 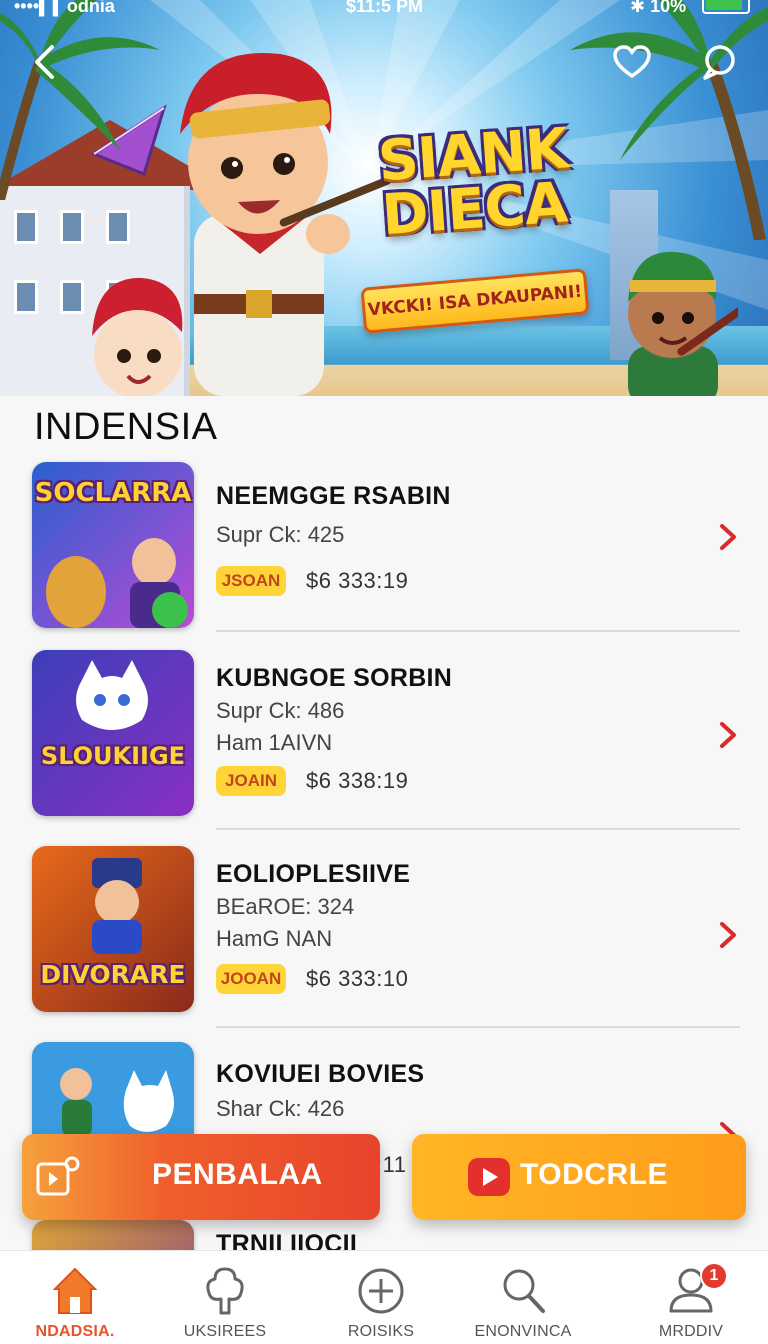 What do you see at coordinates (64, 8) in the screenshot?
I see `carrier-signal: ••••▍▍odnia` at bounding box center [64, 8].